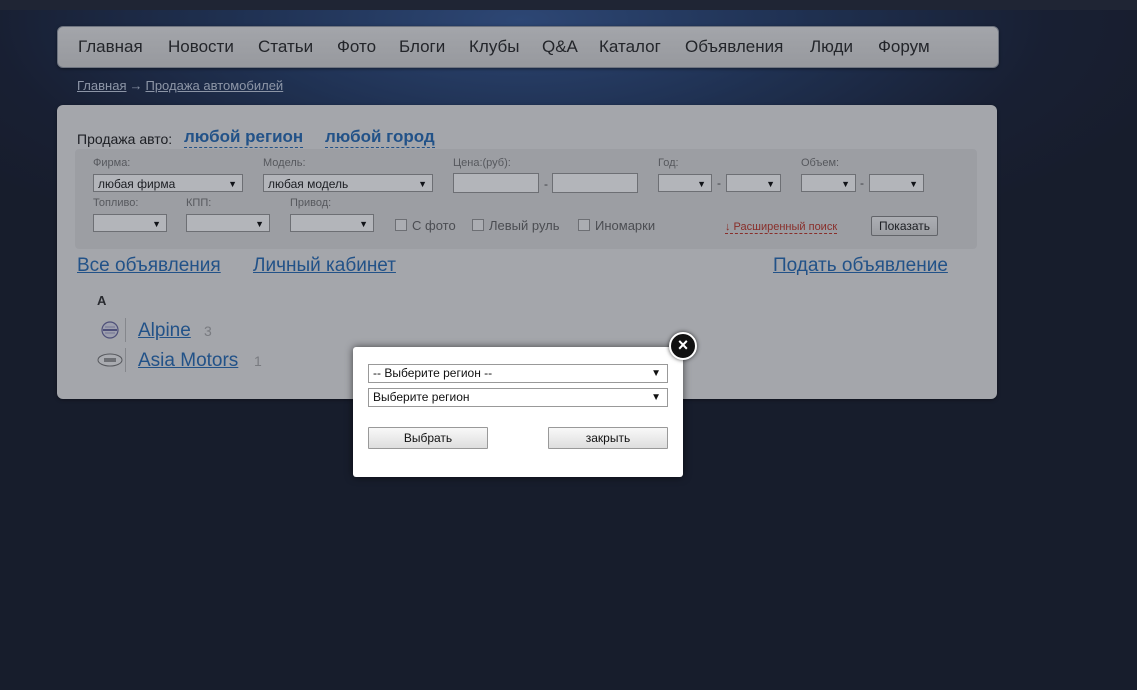  What do you see at coordinates (518, 373) in the screenshot?
I see `region-select-primary: -- Выберите регион -- ▼` at bounding box center [518, 373].